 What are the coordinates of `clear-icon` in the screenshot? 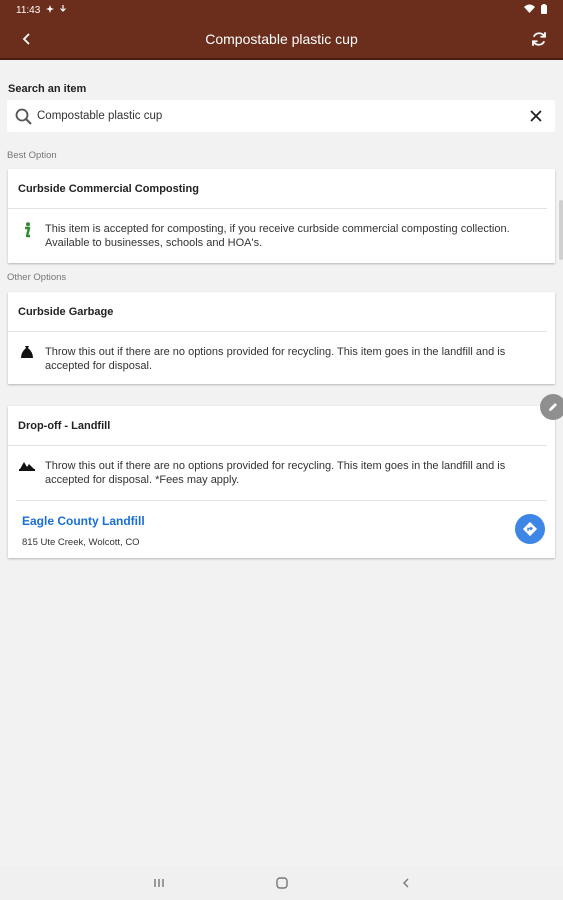 It's located at (536, 116).